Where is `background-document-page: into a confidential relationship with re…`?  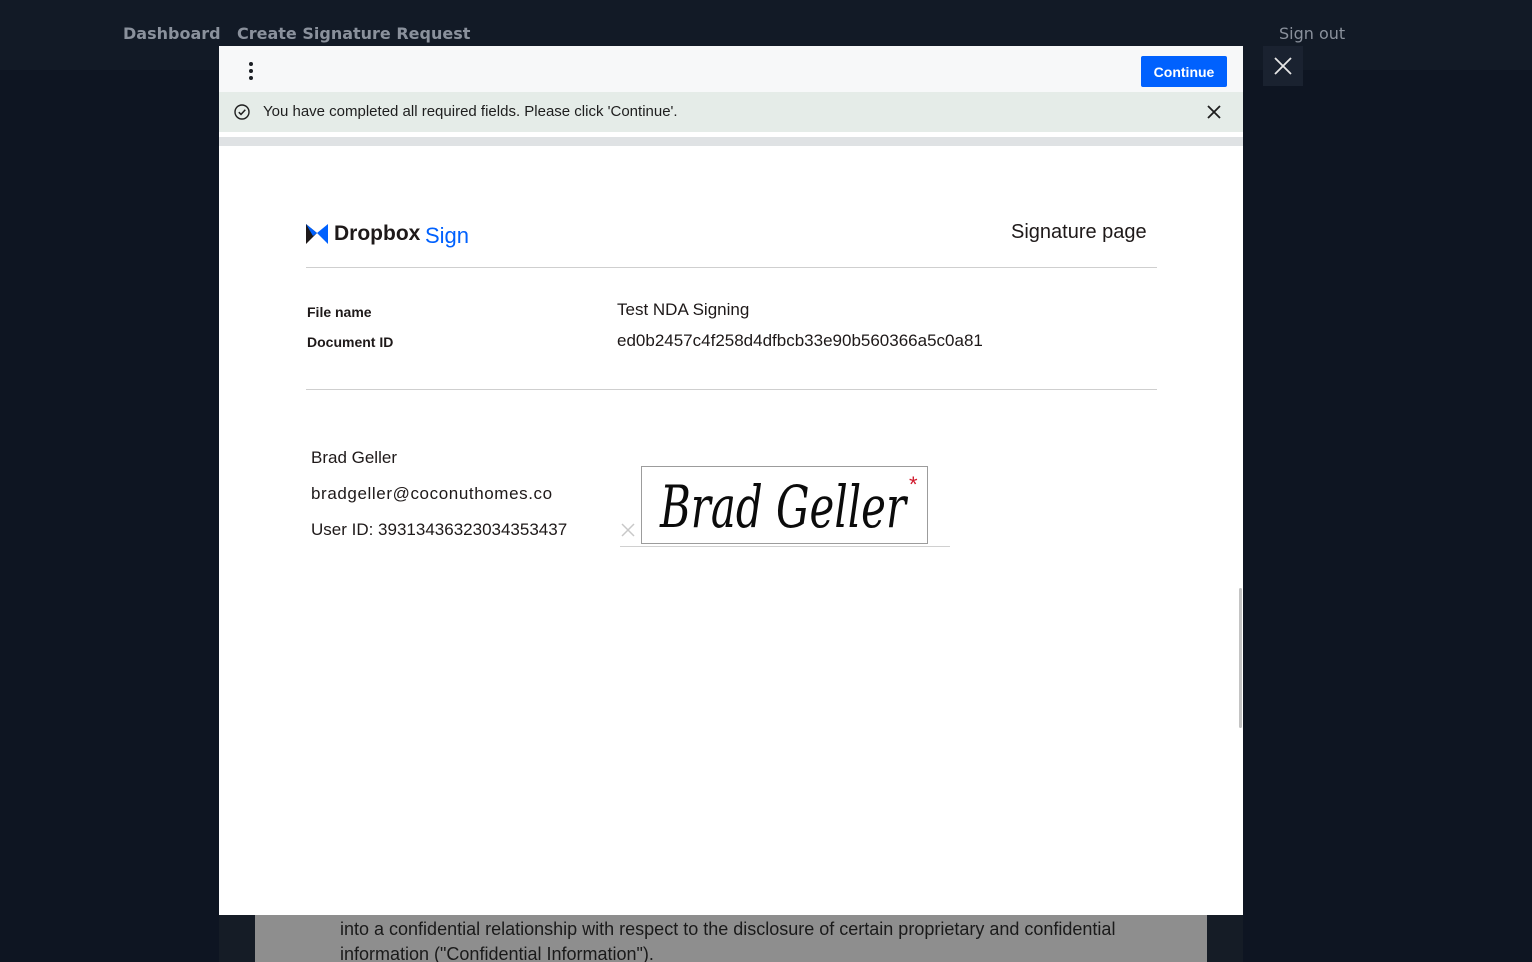 background-document-page: into a confidential relationship with re… is located at coordinates (731, 938).